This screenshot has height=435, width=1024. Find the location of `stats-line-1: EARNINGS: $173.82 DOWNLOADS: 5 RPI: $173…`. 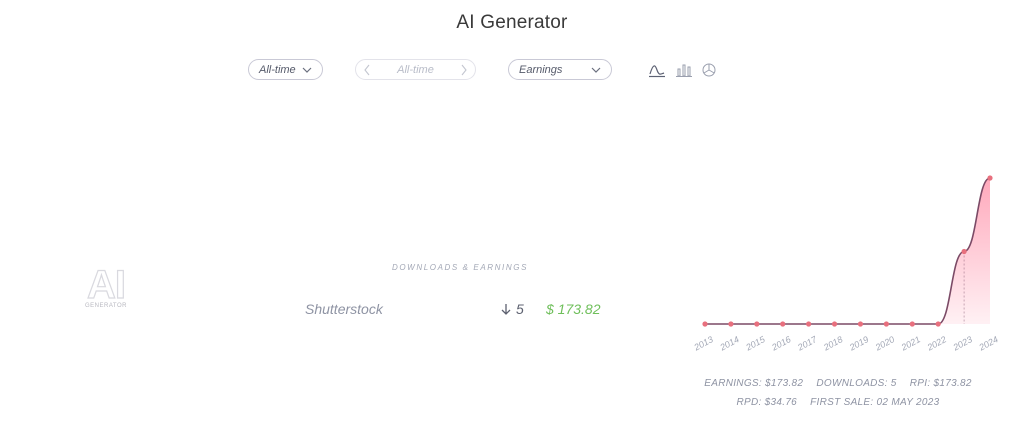

stats-line-1: EARNINGS: $173.82 DOWNLOADS: 5 RPI: $173… is located at coordinates (838, 383).